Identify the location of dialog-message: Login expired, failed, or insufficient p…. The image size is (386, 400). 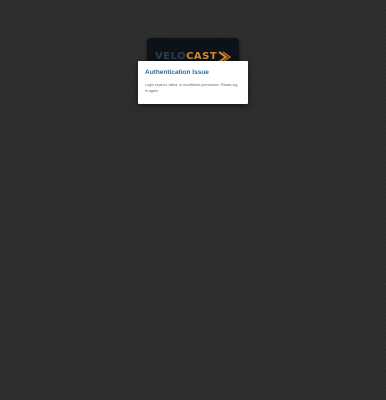
(191, 88).